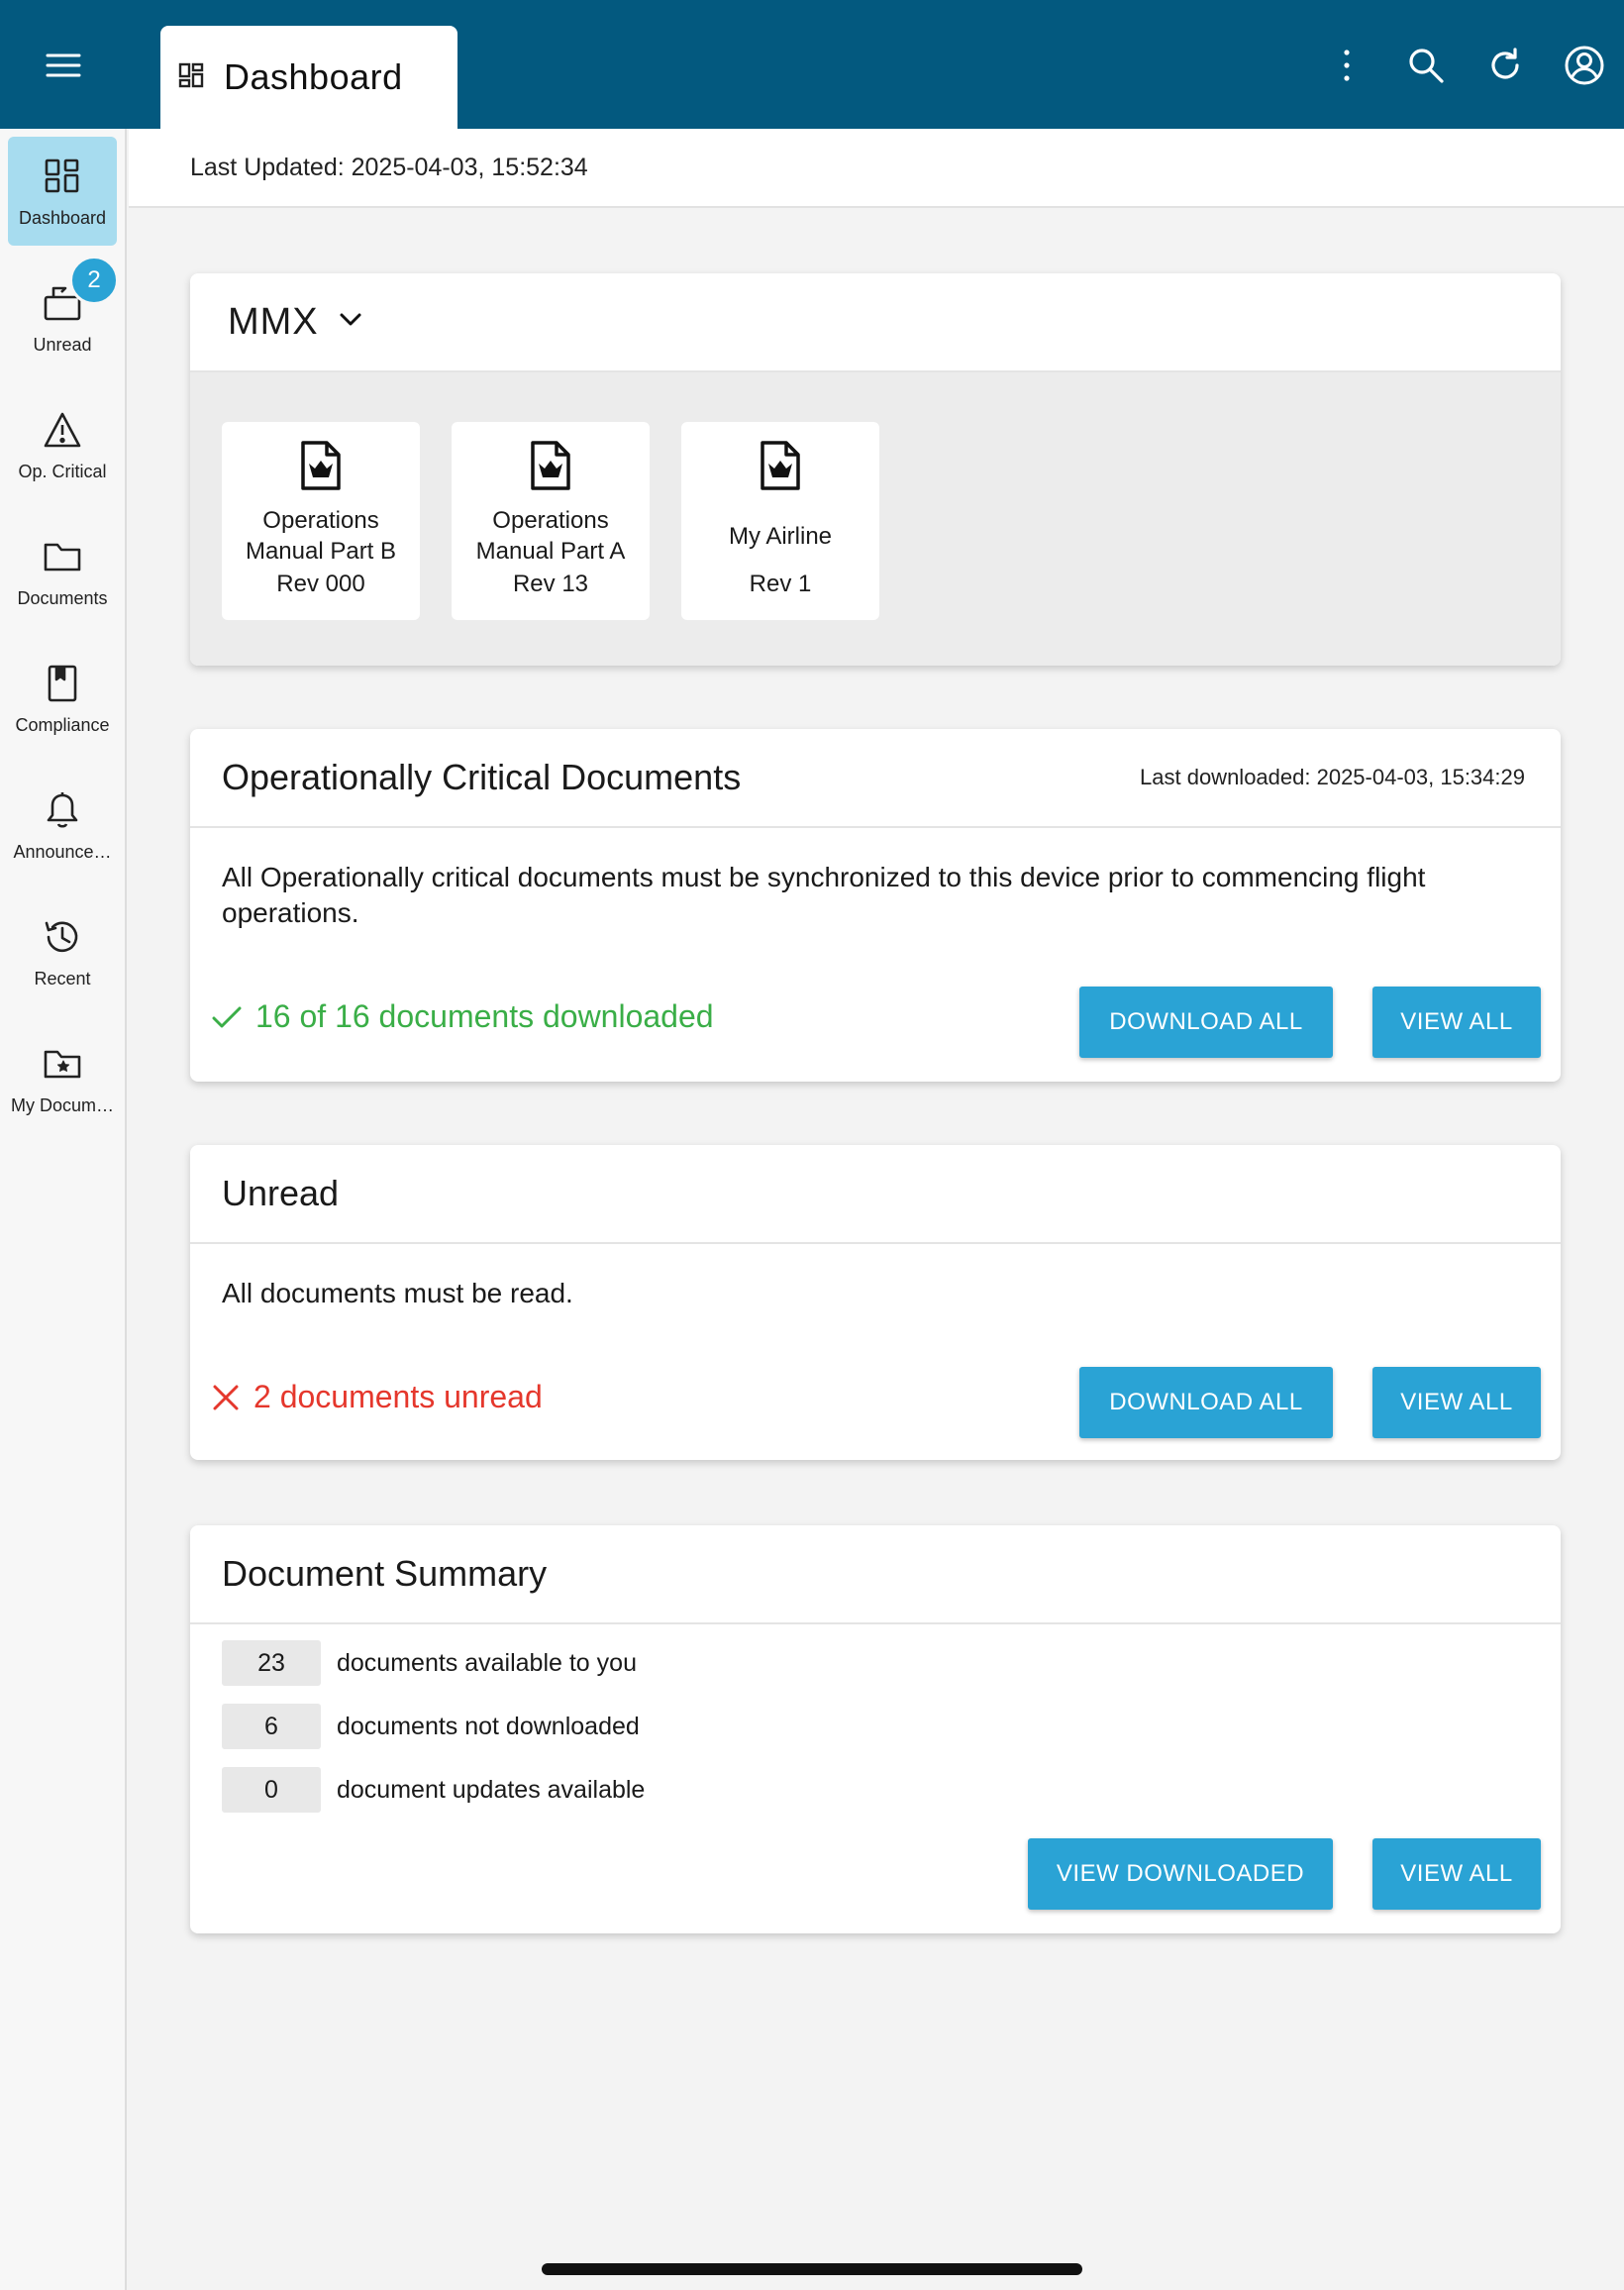  What do you see at coordinates (62, 683) in the screenshot?
I see `compliance-icon` at bounding box center [62, 683].